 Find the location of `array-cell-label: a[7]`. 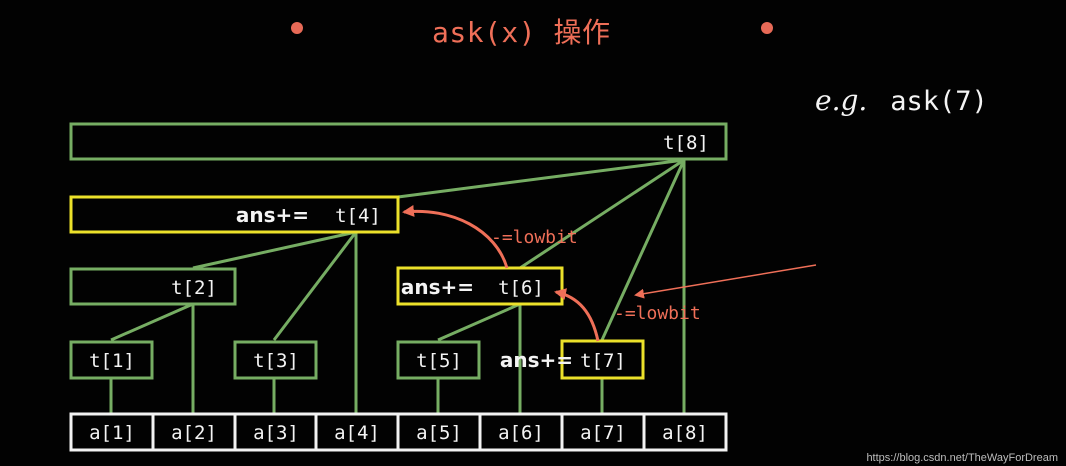

array-cell-label: a[7] is located at coordinates (603, 433).